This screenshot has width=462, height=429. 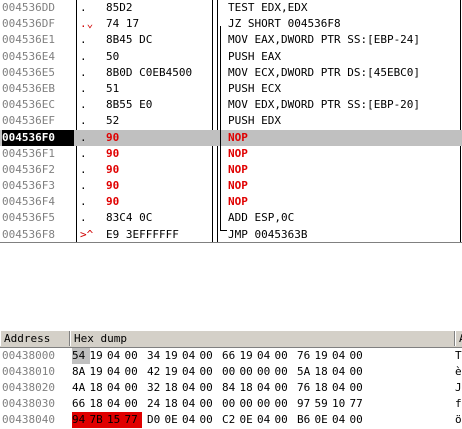 I want to click on dump-byte: 84, so click(x=231, y=388).